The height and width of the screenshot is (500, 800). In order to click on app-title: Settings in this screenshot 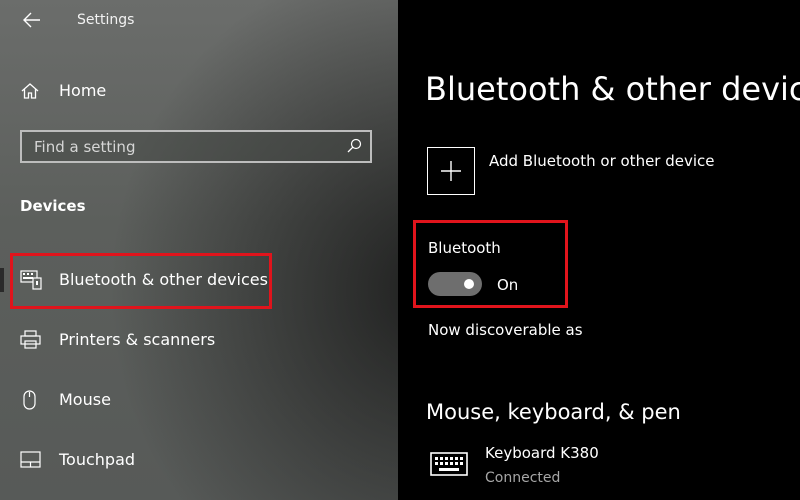, I will do `click(106, 20)`.